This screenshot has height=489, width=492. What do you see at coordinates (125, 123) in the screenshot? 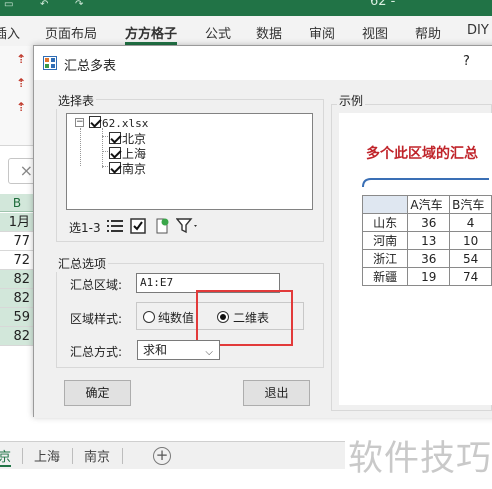
I see `tree-node-label: 62.xlsx` at bounding box center [125, 123].